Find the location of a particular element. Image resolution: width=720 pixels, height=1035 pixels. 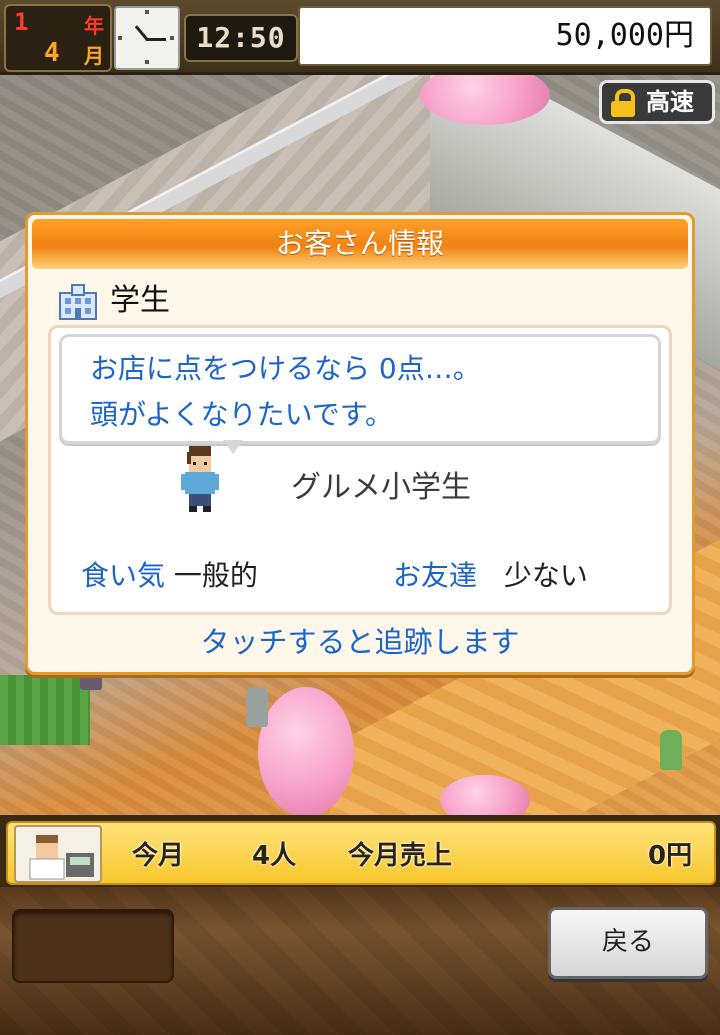

month-value: 4 is located at coordinates (52, 53).